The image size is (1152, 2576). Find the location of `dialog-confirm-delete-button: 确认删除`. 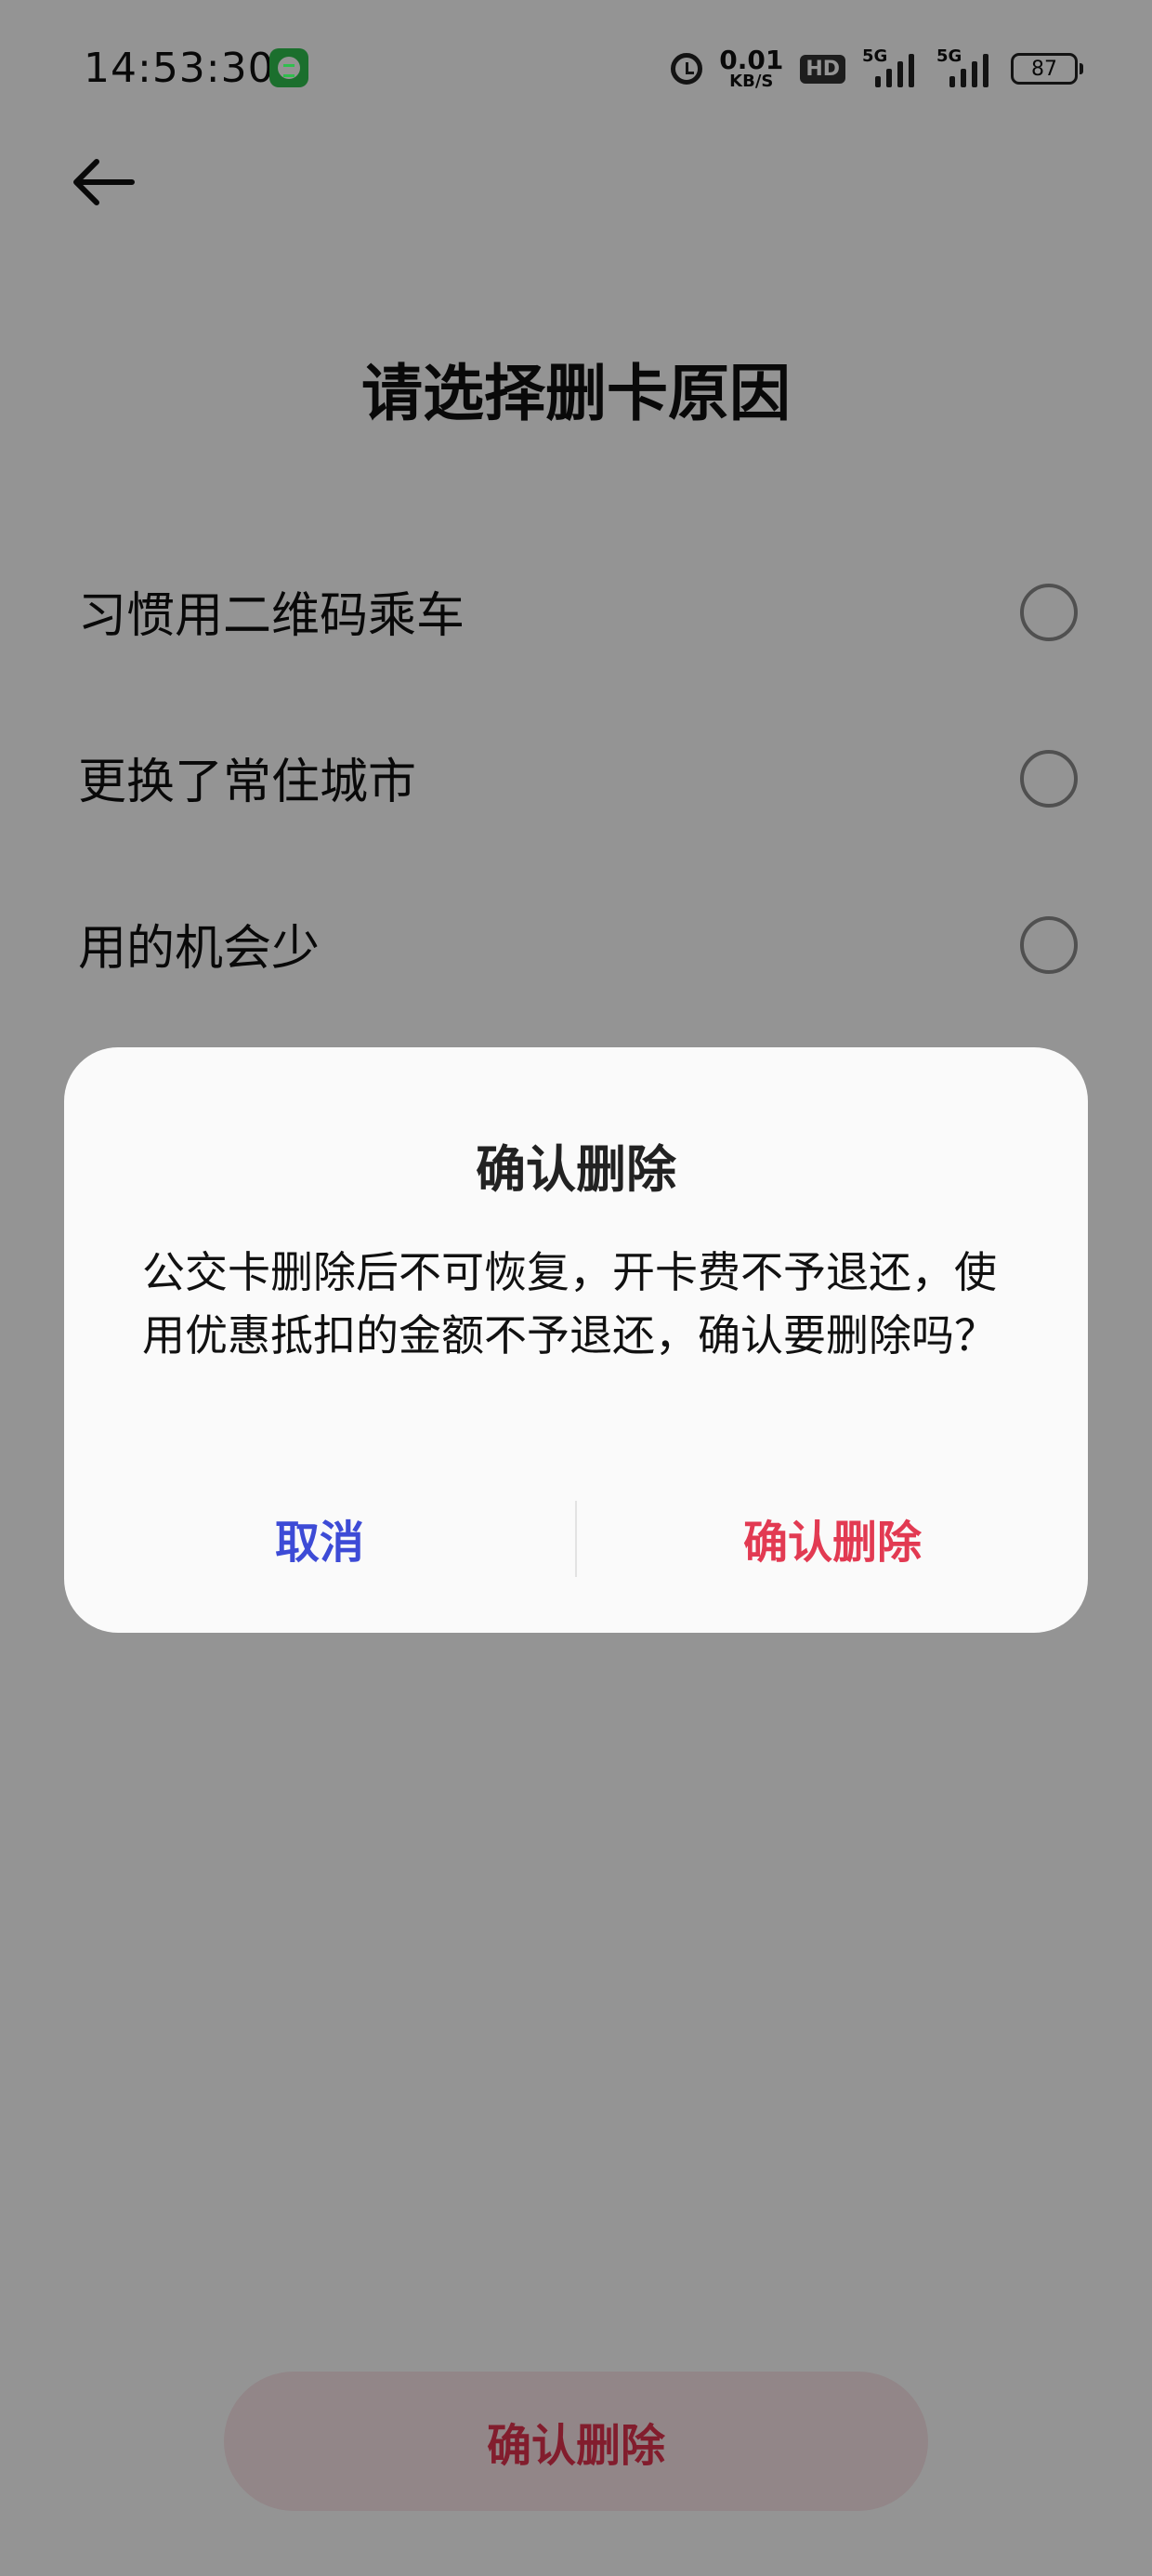

dialog-confirm-delete-button: 确认删除 is located at coordinates (832, 1538).